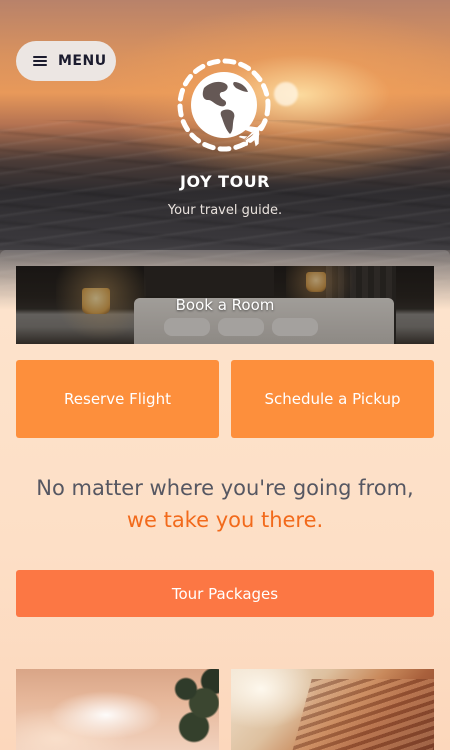 This screenshot has height=750, width=450. I want to click on tour-packages-label: Tour Packages, so click(225, 593).